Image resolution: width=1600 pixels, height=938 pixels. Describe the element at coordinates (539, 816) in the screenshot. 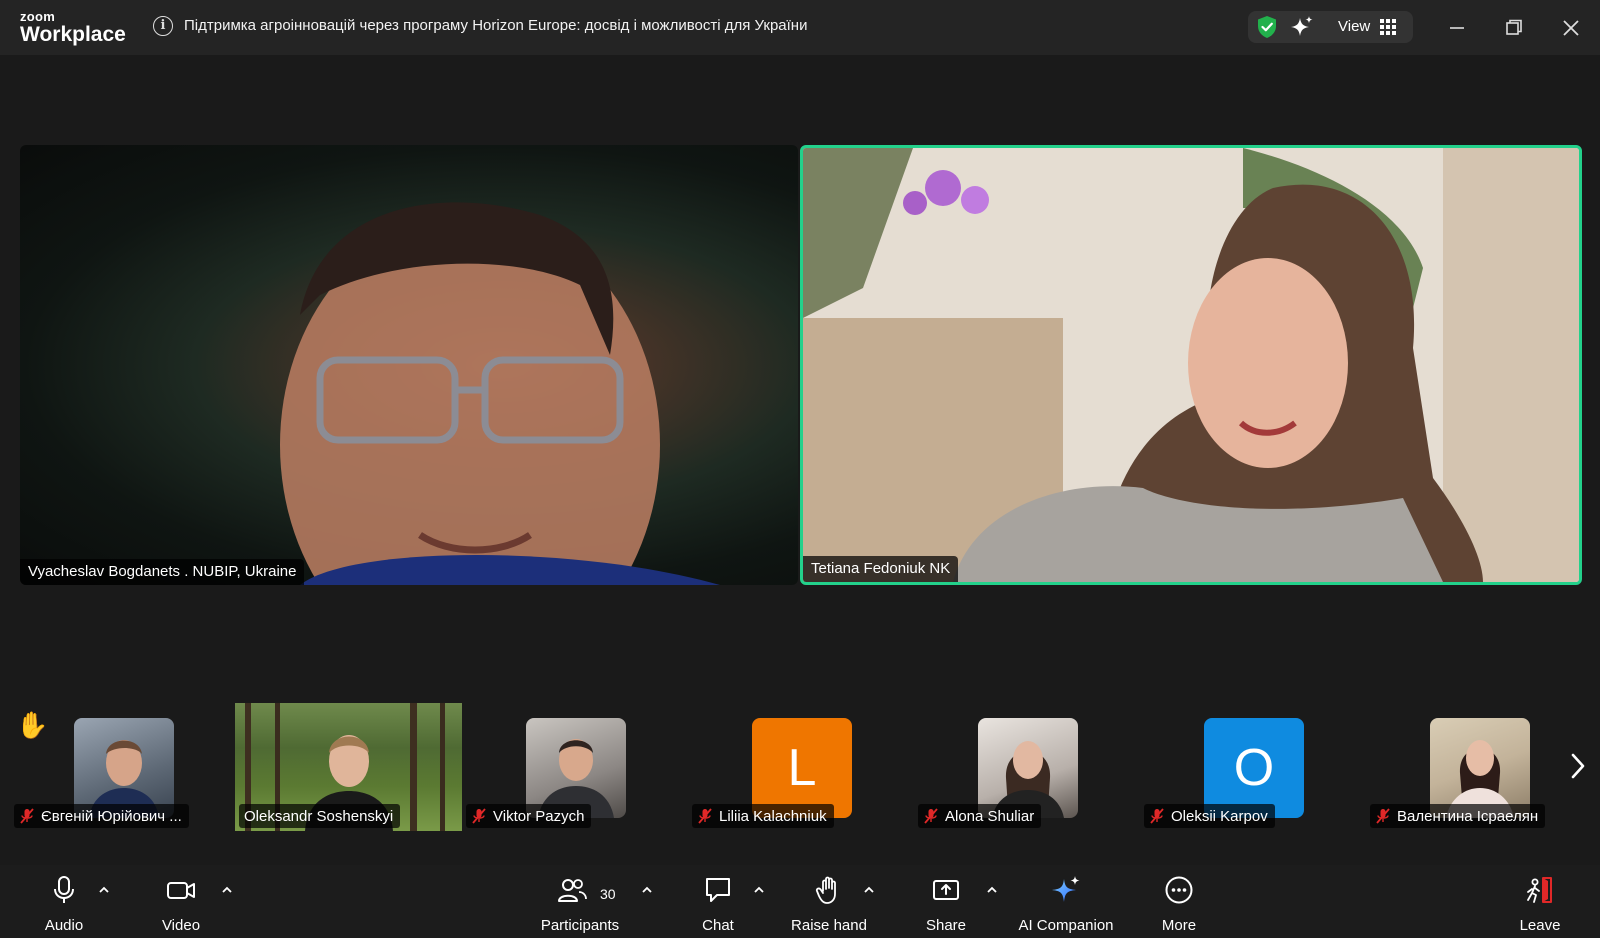

I see `participant-name: Viktor Pazych` at that location.